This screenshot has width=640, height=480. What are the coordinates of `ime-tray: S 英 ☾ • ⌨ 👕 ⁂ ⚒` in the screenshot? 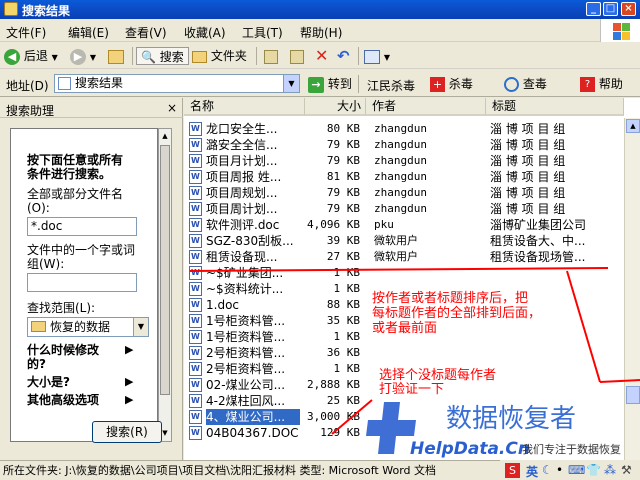 It's located at (570, 470).